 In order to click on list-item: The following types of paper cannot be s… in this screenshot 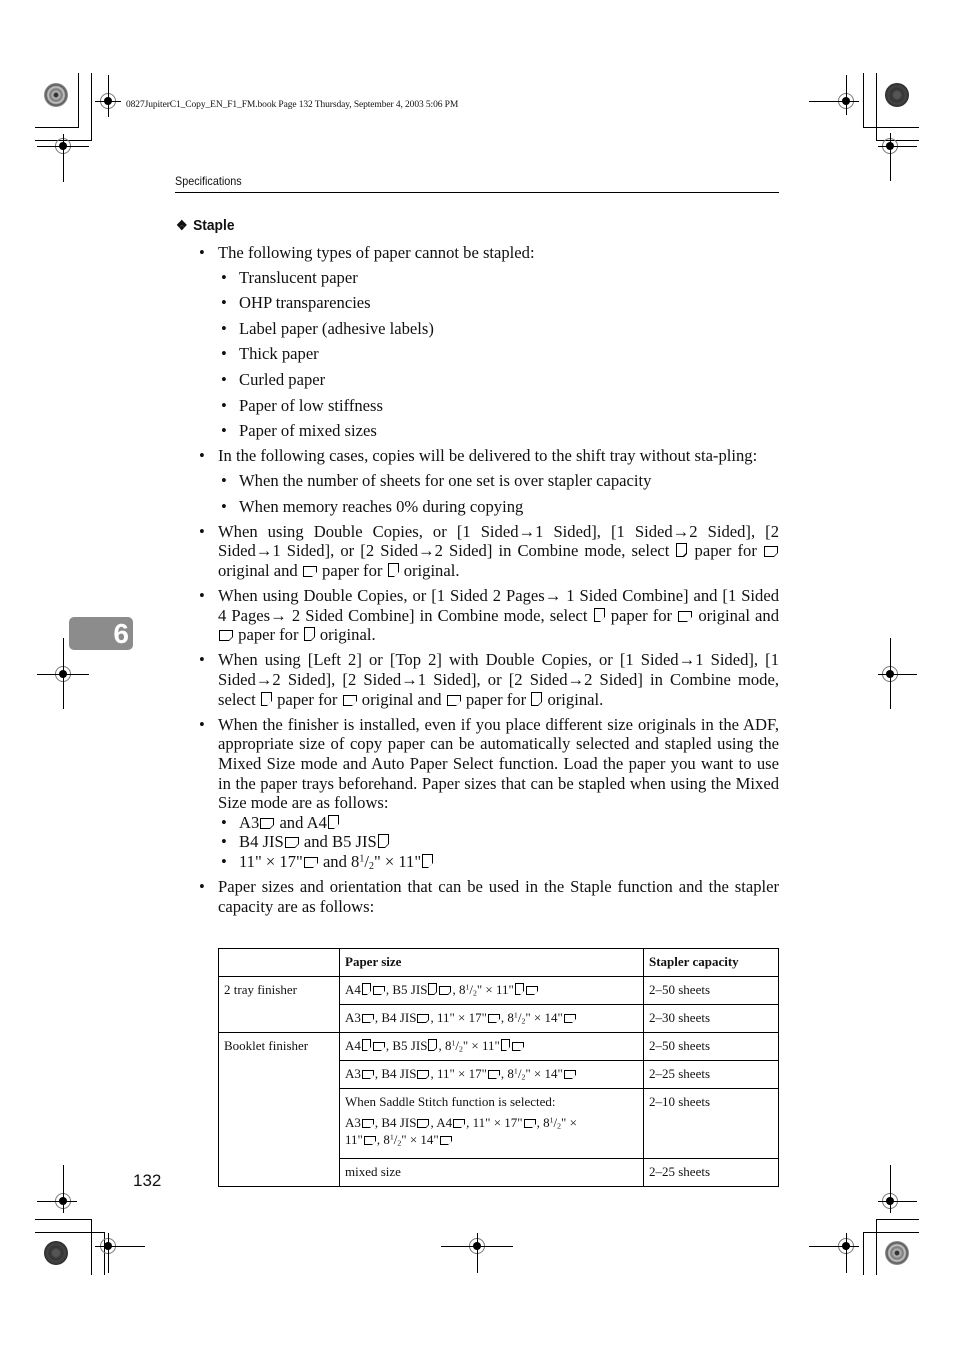, I will do `click(488, 342)`.